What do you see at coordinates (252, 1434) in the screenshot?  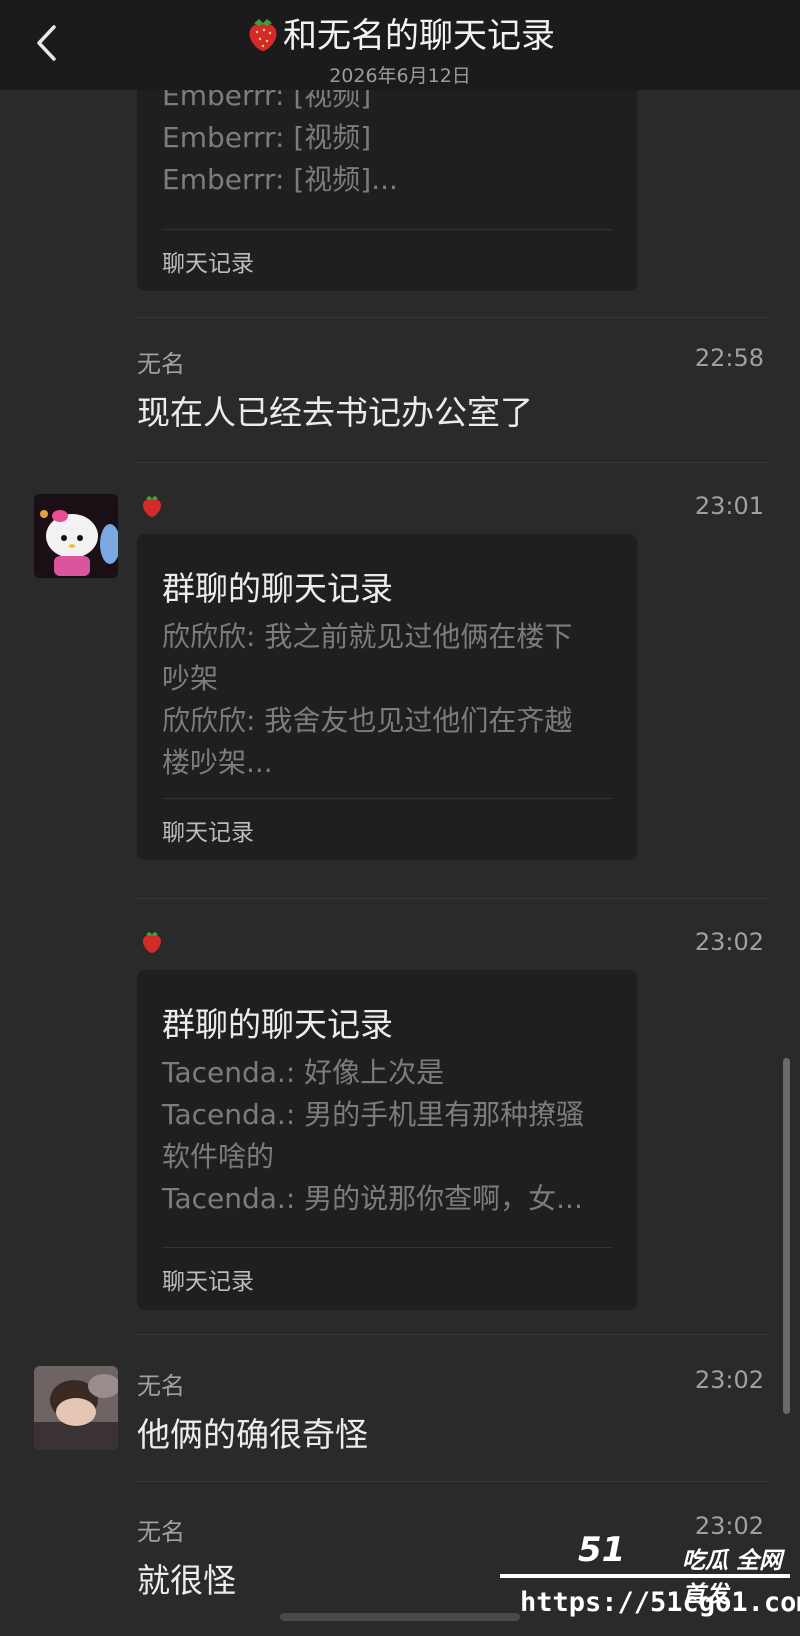 I see `message-text: 他俩的确很奇怪` at bounding box center [252, 1434].